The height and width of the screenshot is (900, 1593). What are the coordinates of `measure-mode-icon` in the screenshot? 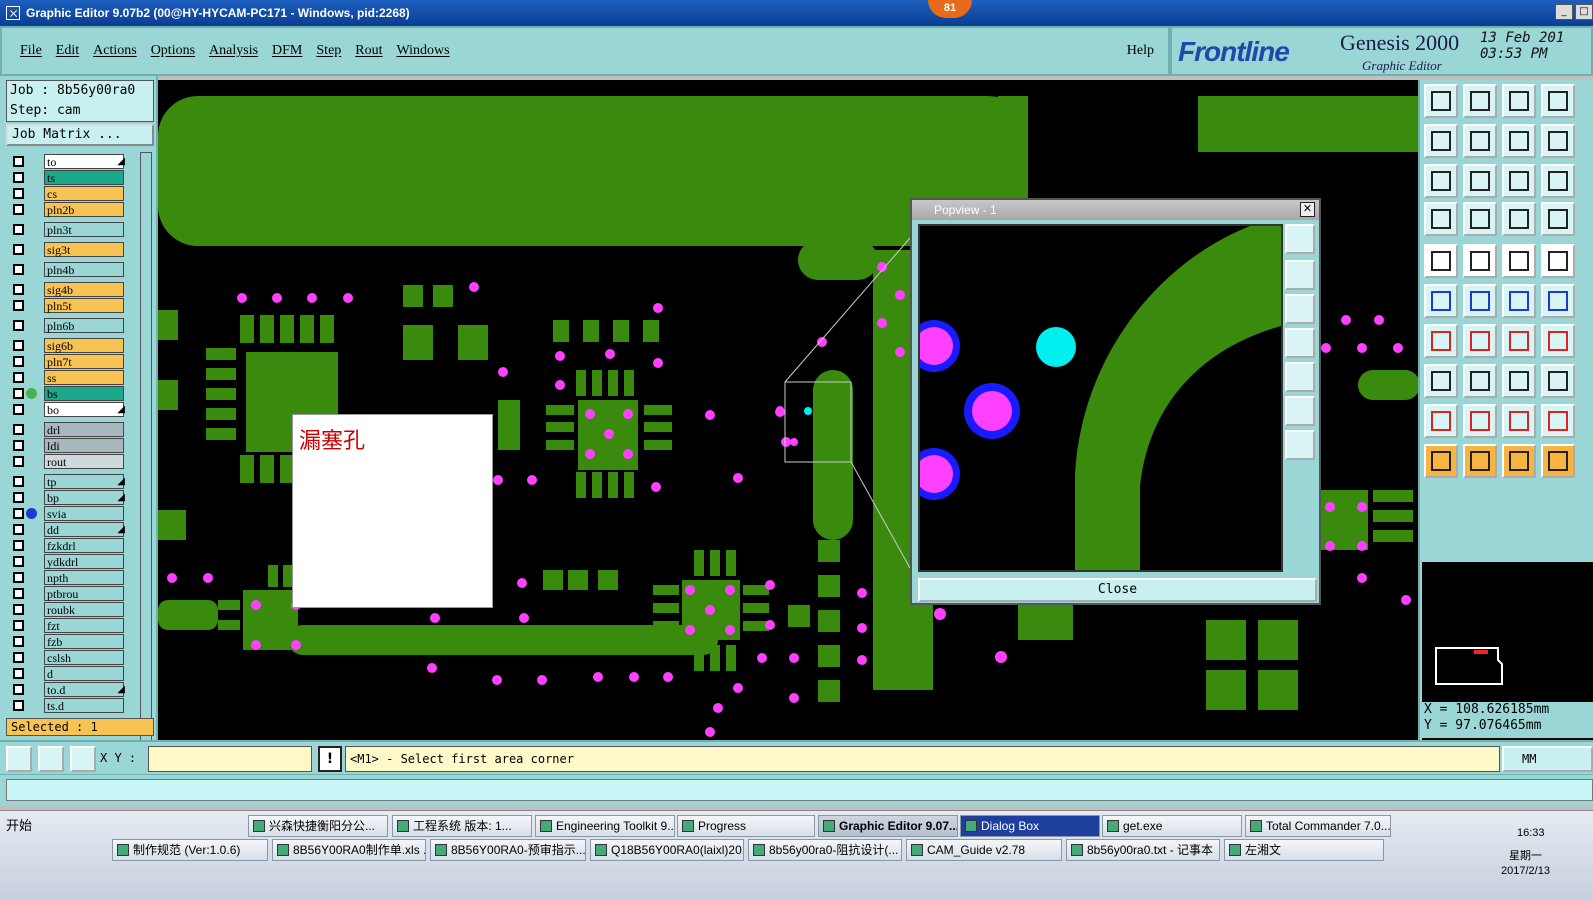 It's located at (51, 759).